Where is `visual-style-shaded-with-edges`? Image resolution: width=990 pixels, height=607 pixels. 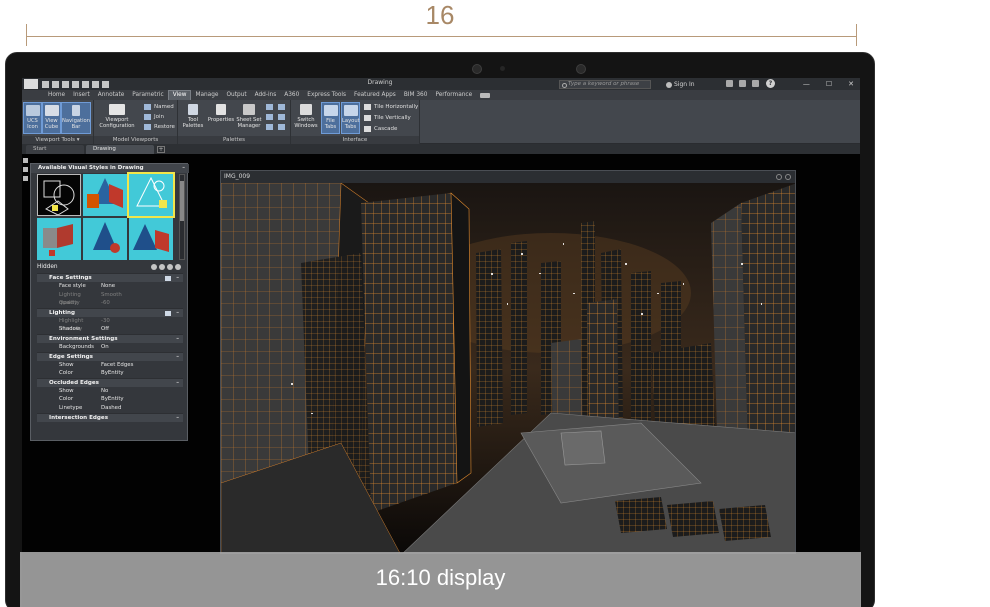 visual-style-shaded-with-edges is located at coordinates (105, 239).